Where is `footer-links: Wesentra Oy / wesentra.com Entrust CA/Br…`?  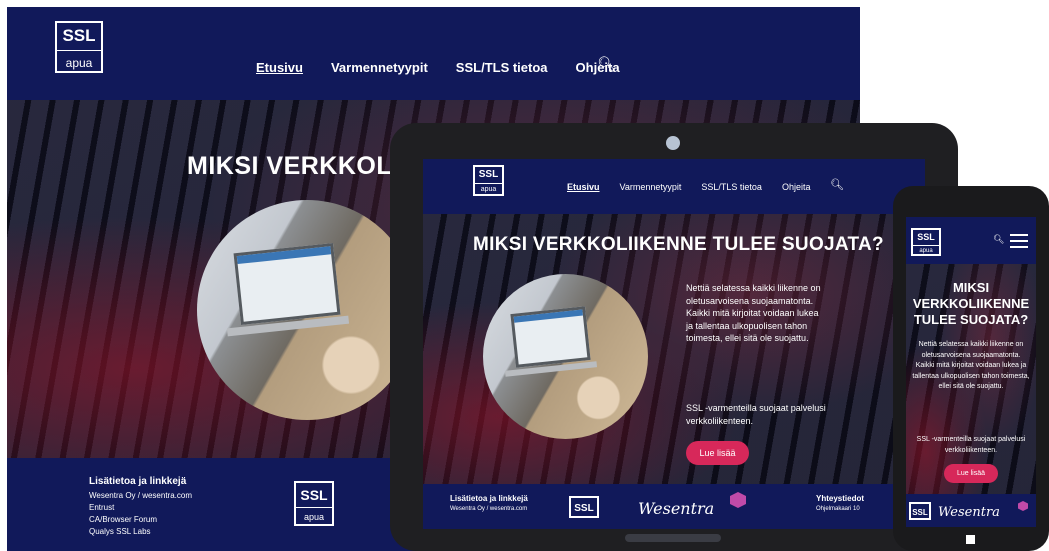
footer-links: Wesentra Oy / wesentra.com Entrust CA/Br… is located at coordinates (140, 514).